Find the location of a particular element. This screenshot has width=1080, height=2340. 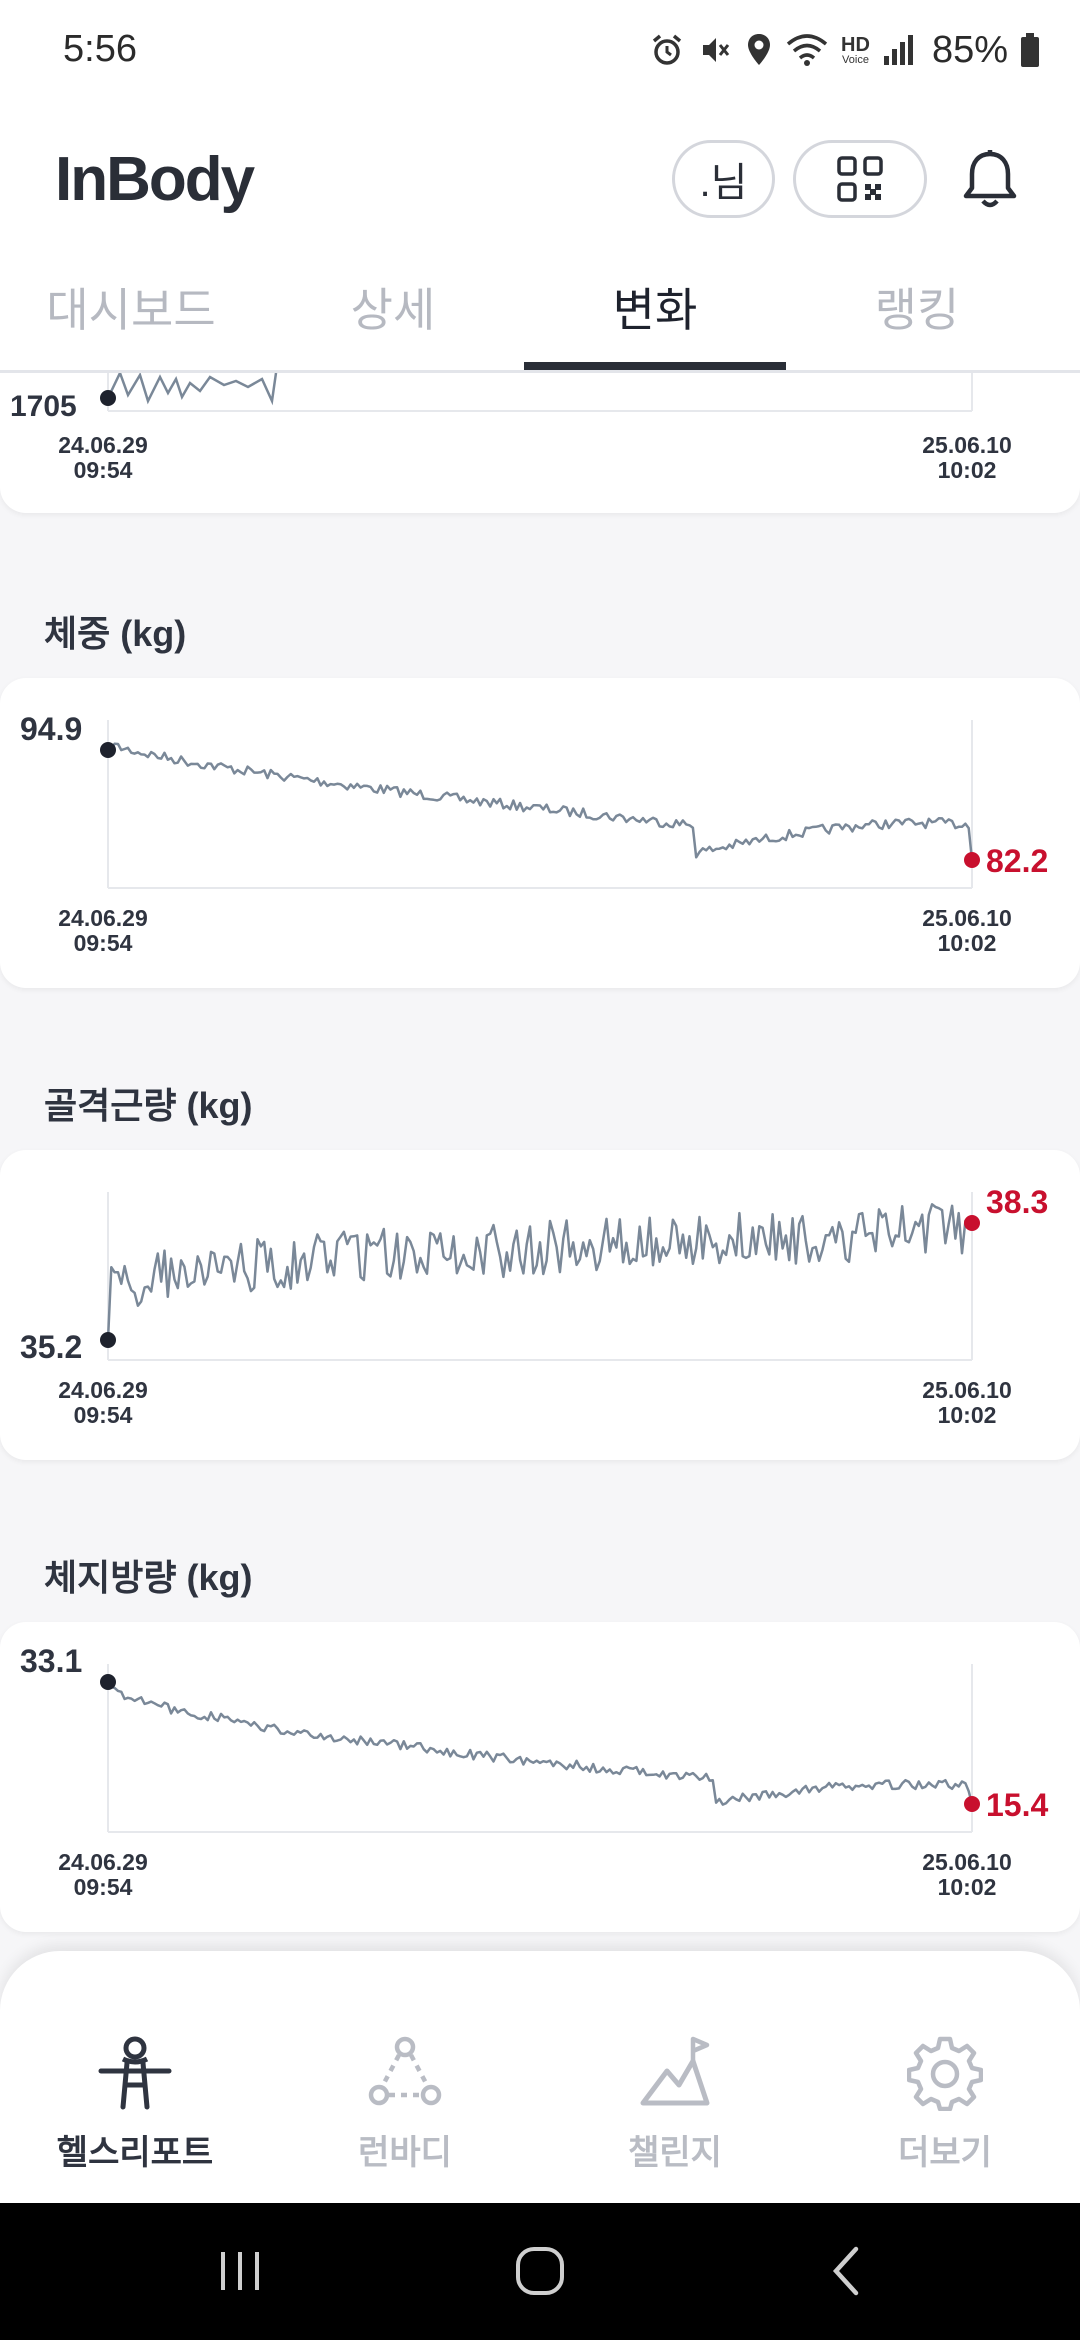

home-icon is located at coordinates (540, 2271).